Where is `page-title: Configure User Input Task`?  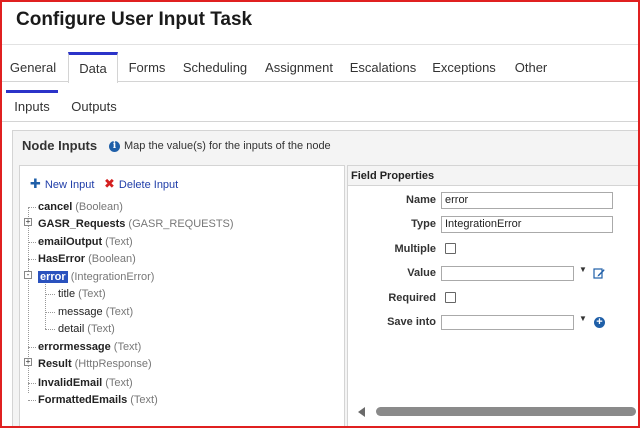
page-title: Configure User Input Task is located at coordinates (134, 19).